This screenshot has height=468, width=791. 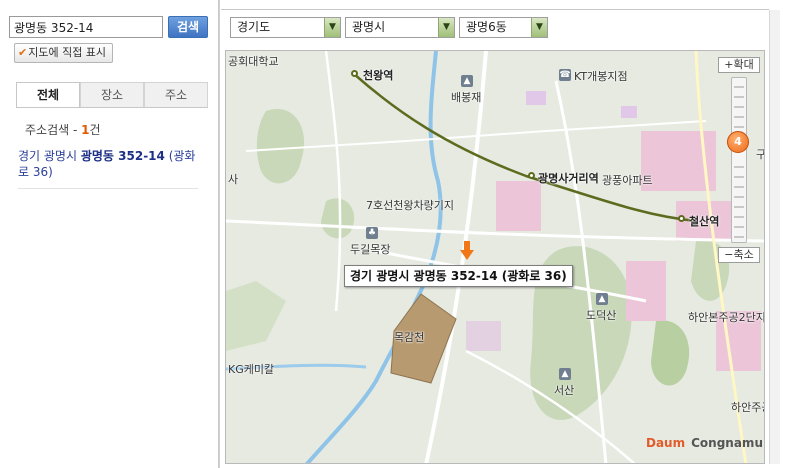 I want to click on daum-logo: Daum, so click(x=666, y=443).